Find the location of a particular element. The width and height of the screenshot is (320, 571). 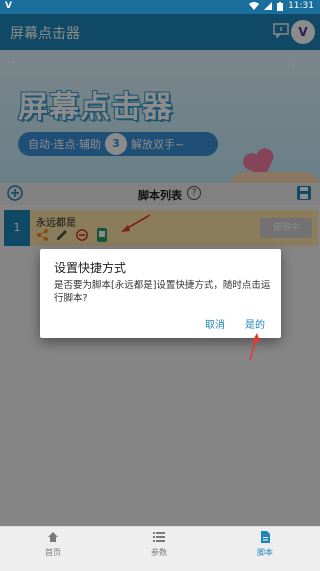

nav-scripts-label: 脚本 is located at coordinates (265, 552).